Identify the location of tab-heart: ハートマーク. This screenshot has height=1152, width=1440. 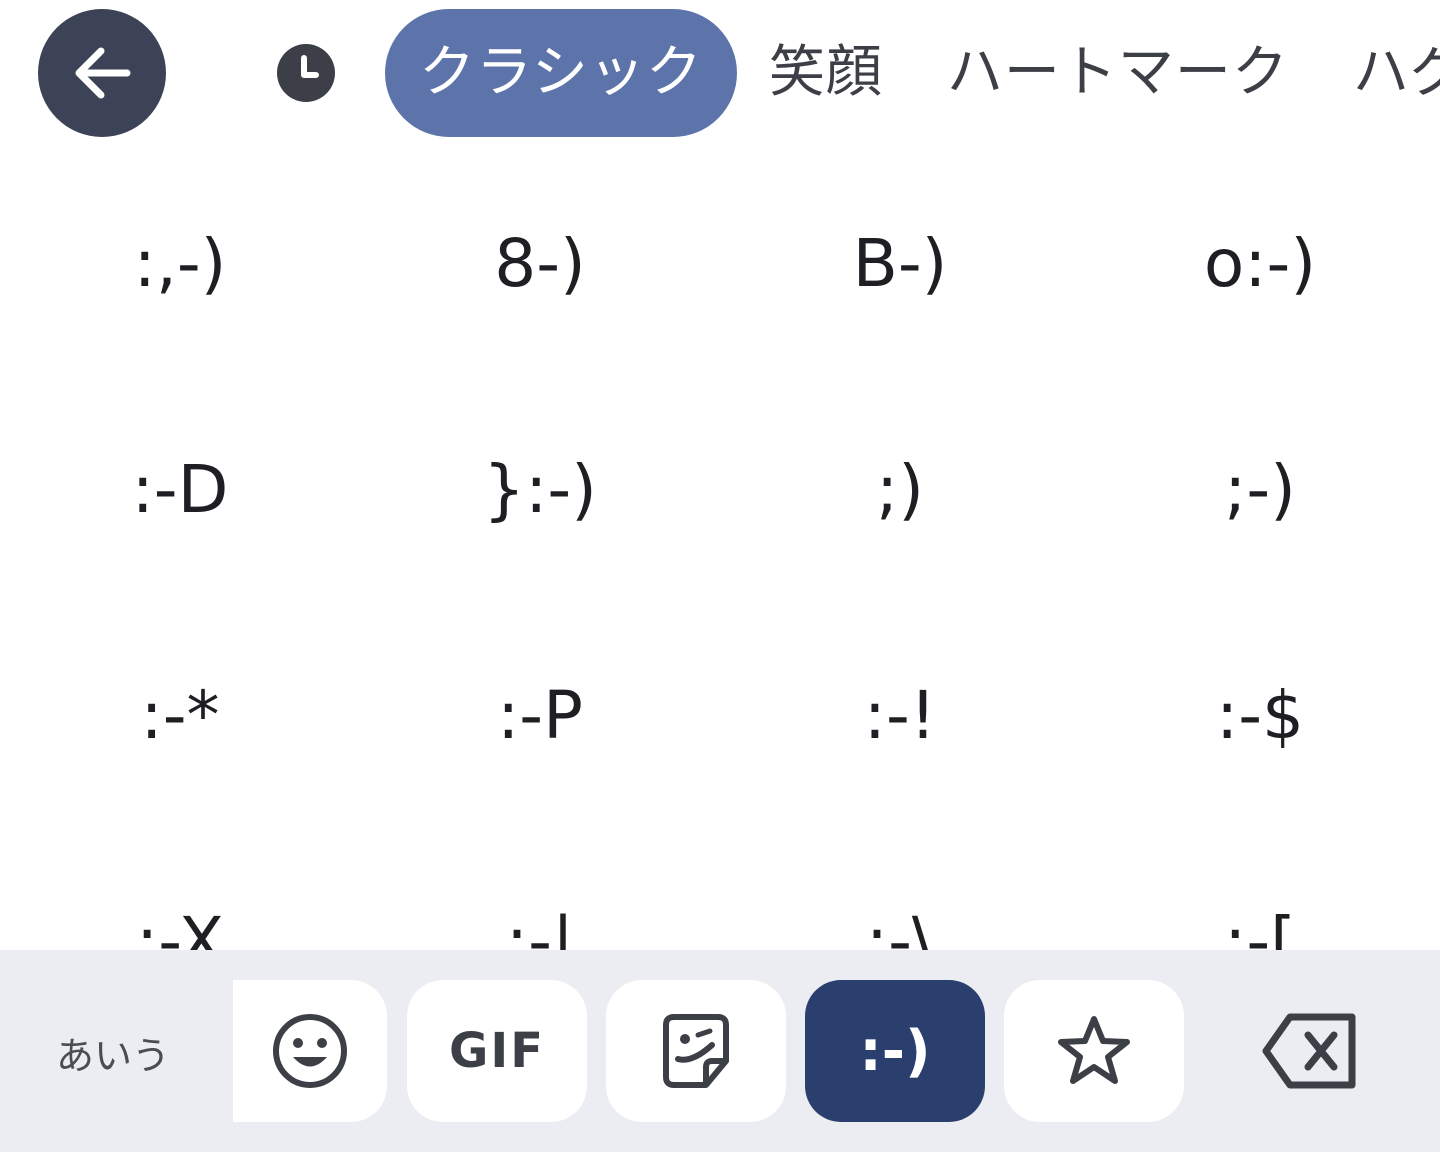
(1118, 73).